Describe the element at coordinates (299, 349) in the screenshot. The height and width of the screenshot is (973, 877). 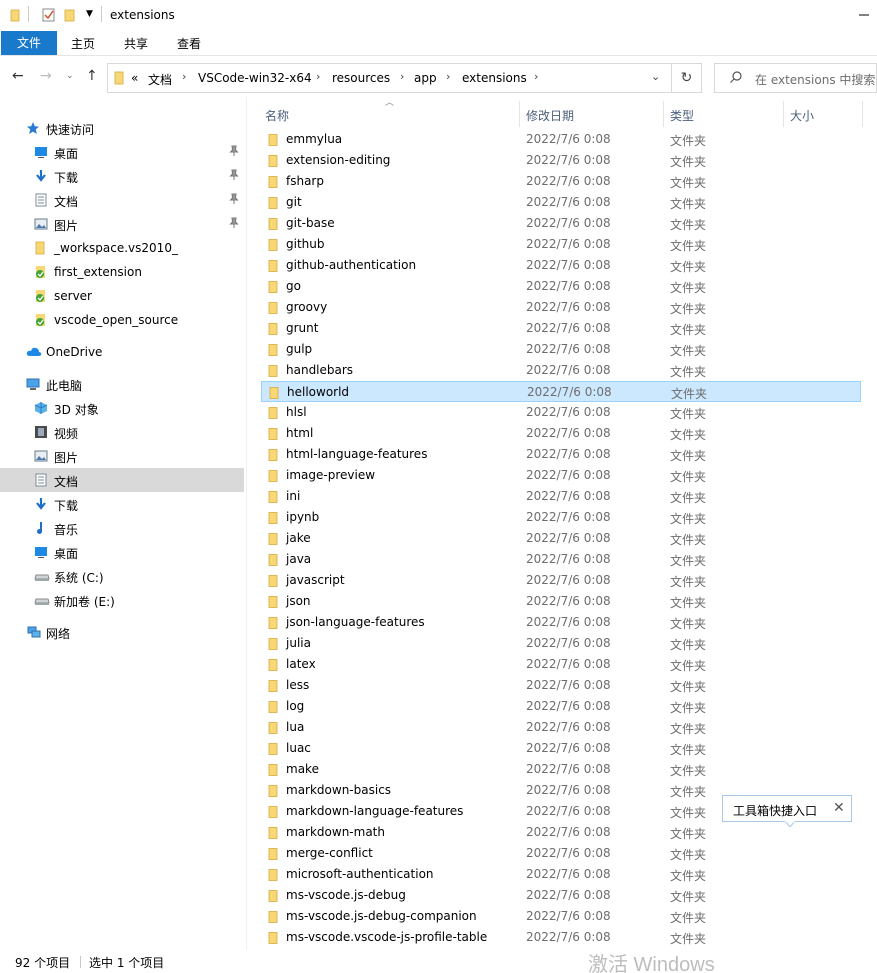
I see `file-name: gulp` at that location.